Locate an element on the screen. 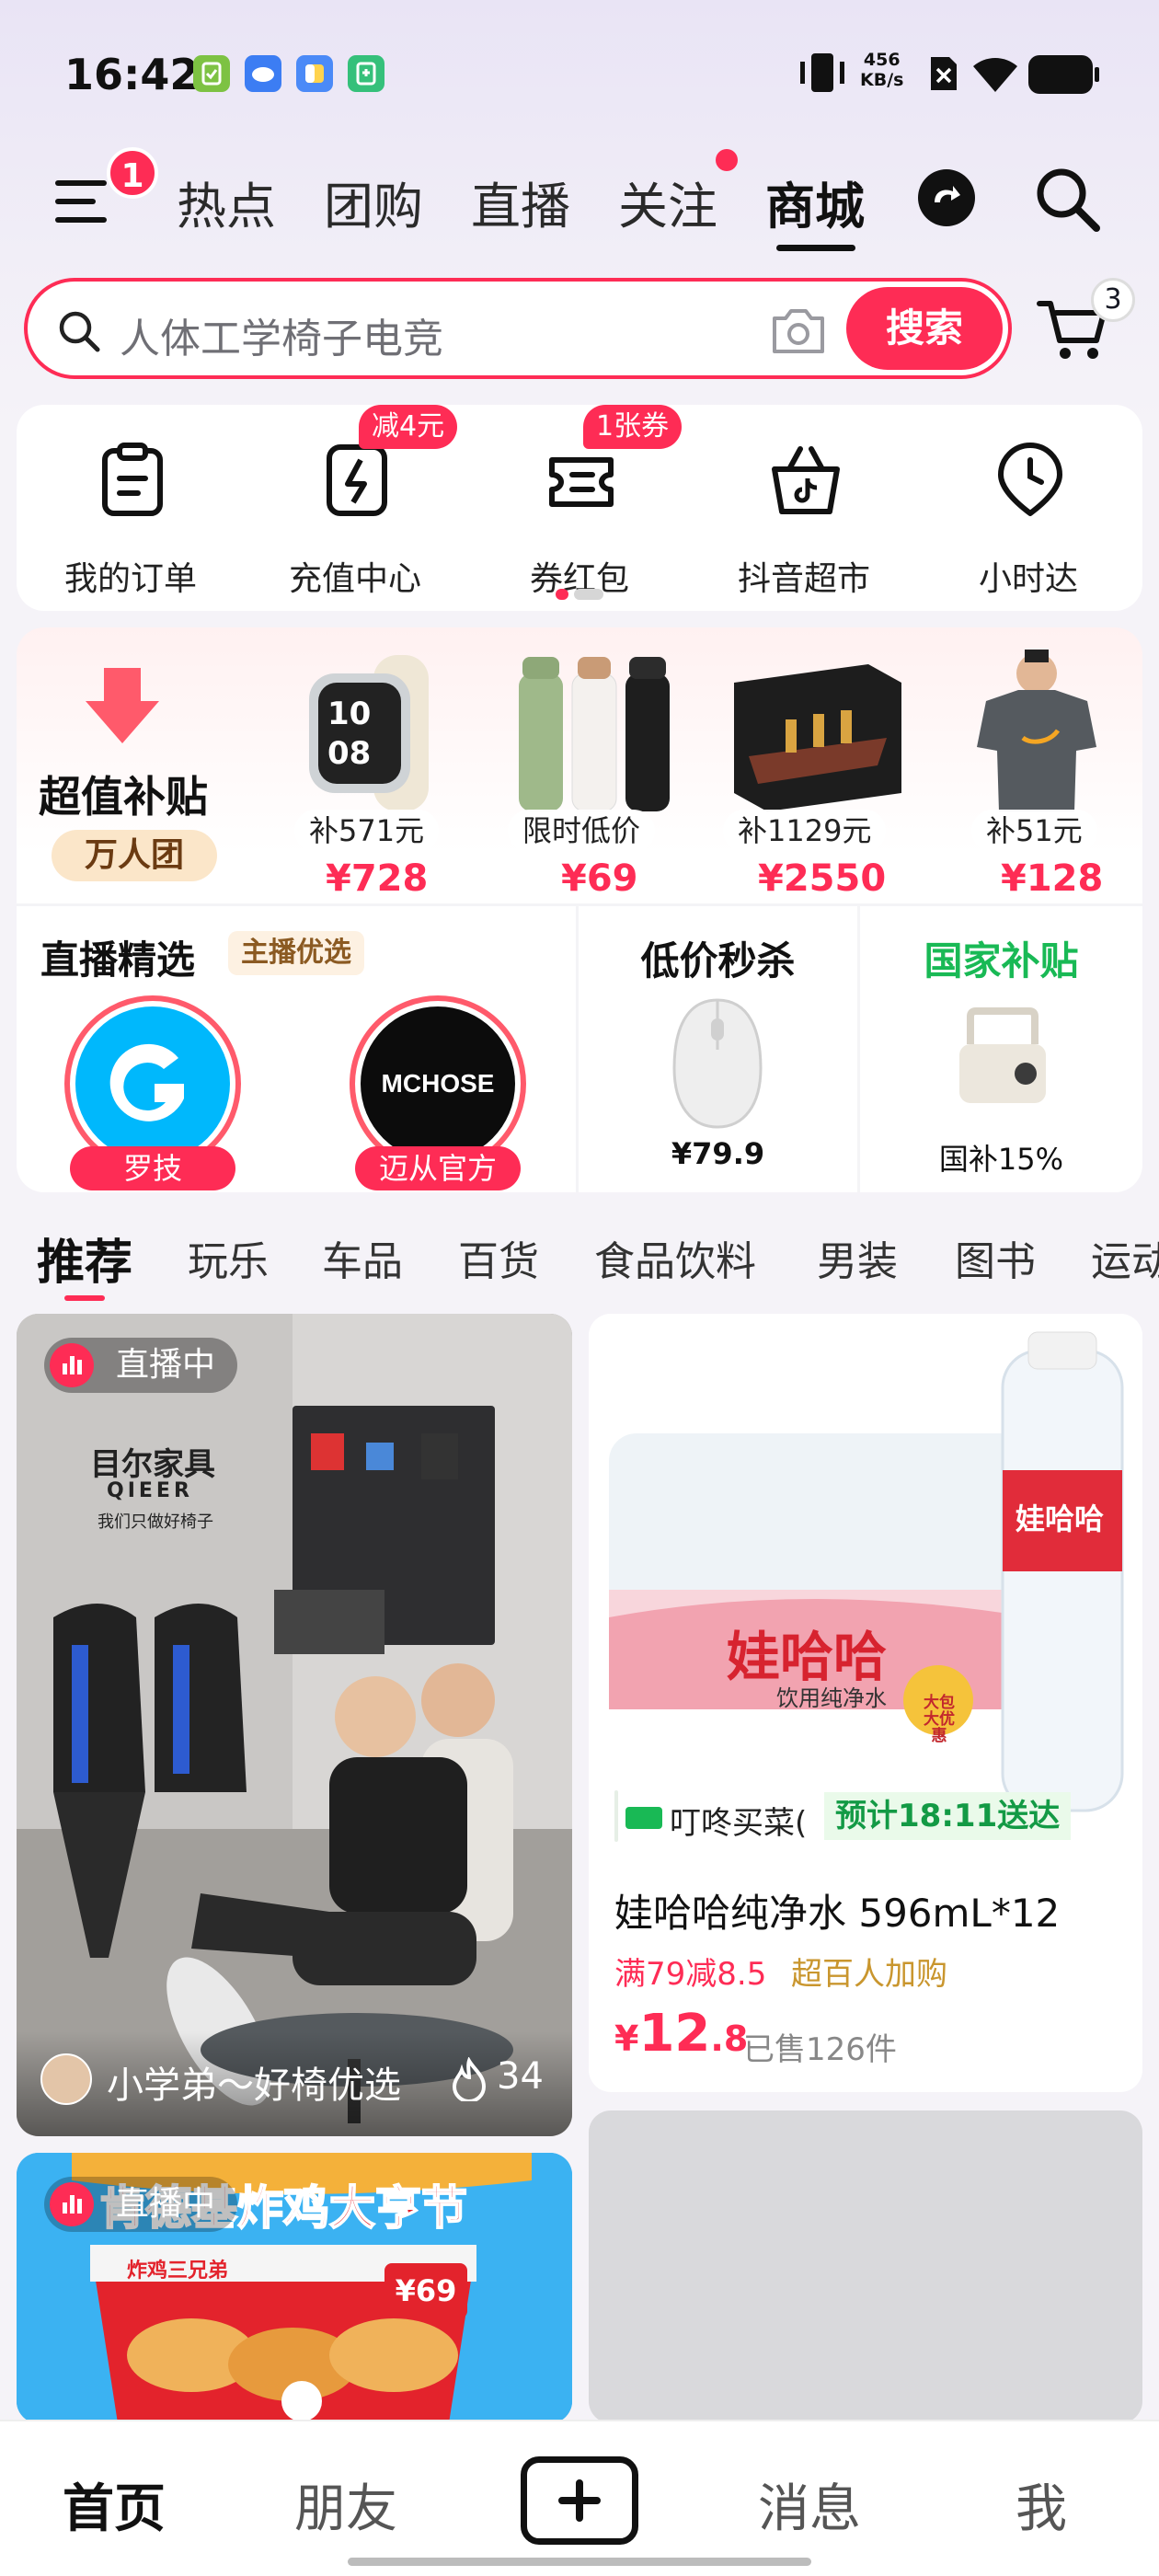  menu-icon is located at coordinates (83, 201).